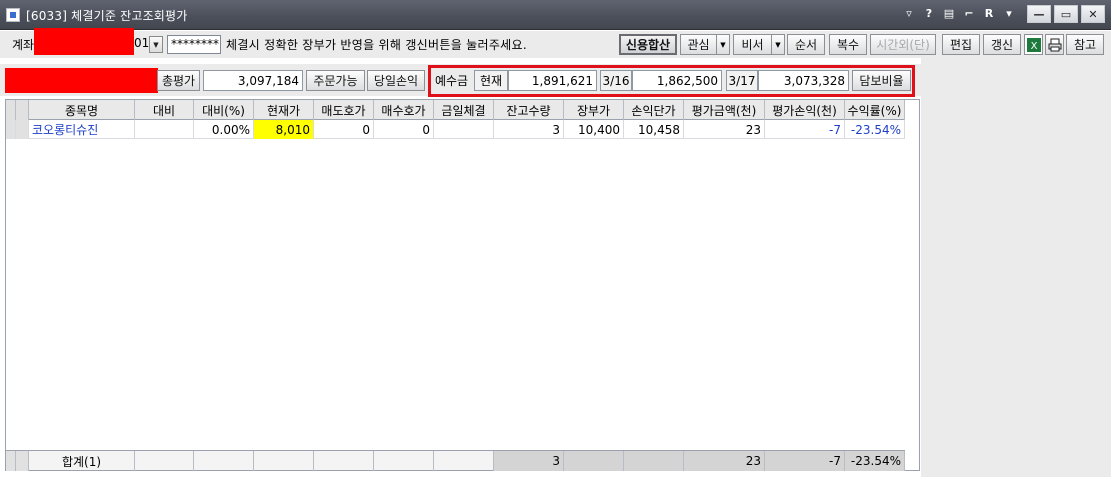 The width and height of the screenshot is (1111, 477). Describe the element at coordinates (404, 110) in the screenshot. I see `col-header-bid: 매수호가` at that location.